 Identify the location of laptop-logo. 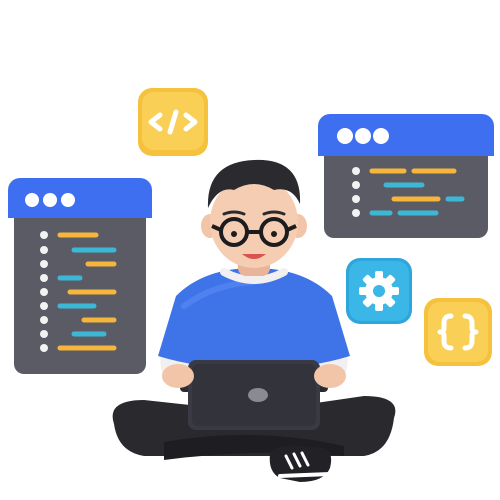
(258, 395).